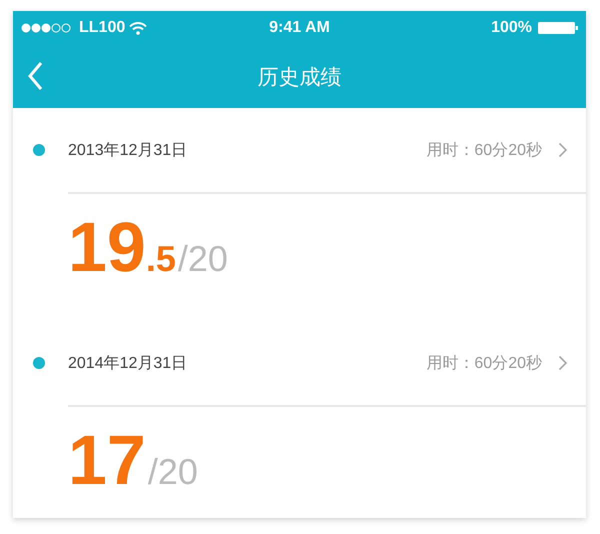 The height and width of the screenshot is (534, 600). Describe the element at coordinates (47, 28) in the screenshot. I see `signal-icon` at that location.